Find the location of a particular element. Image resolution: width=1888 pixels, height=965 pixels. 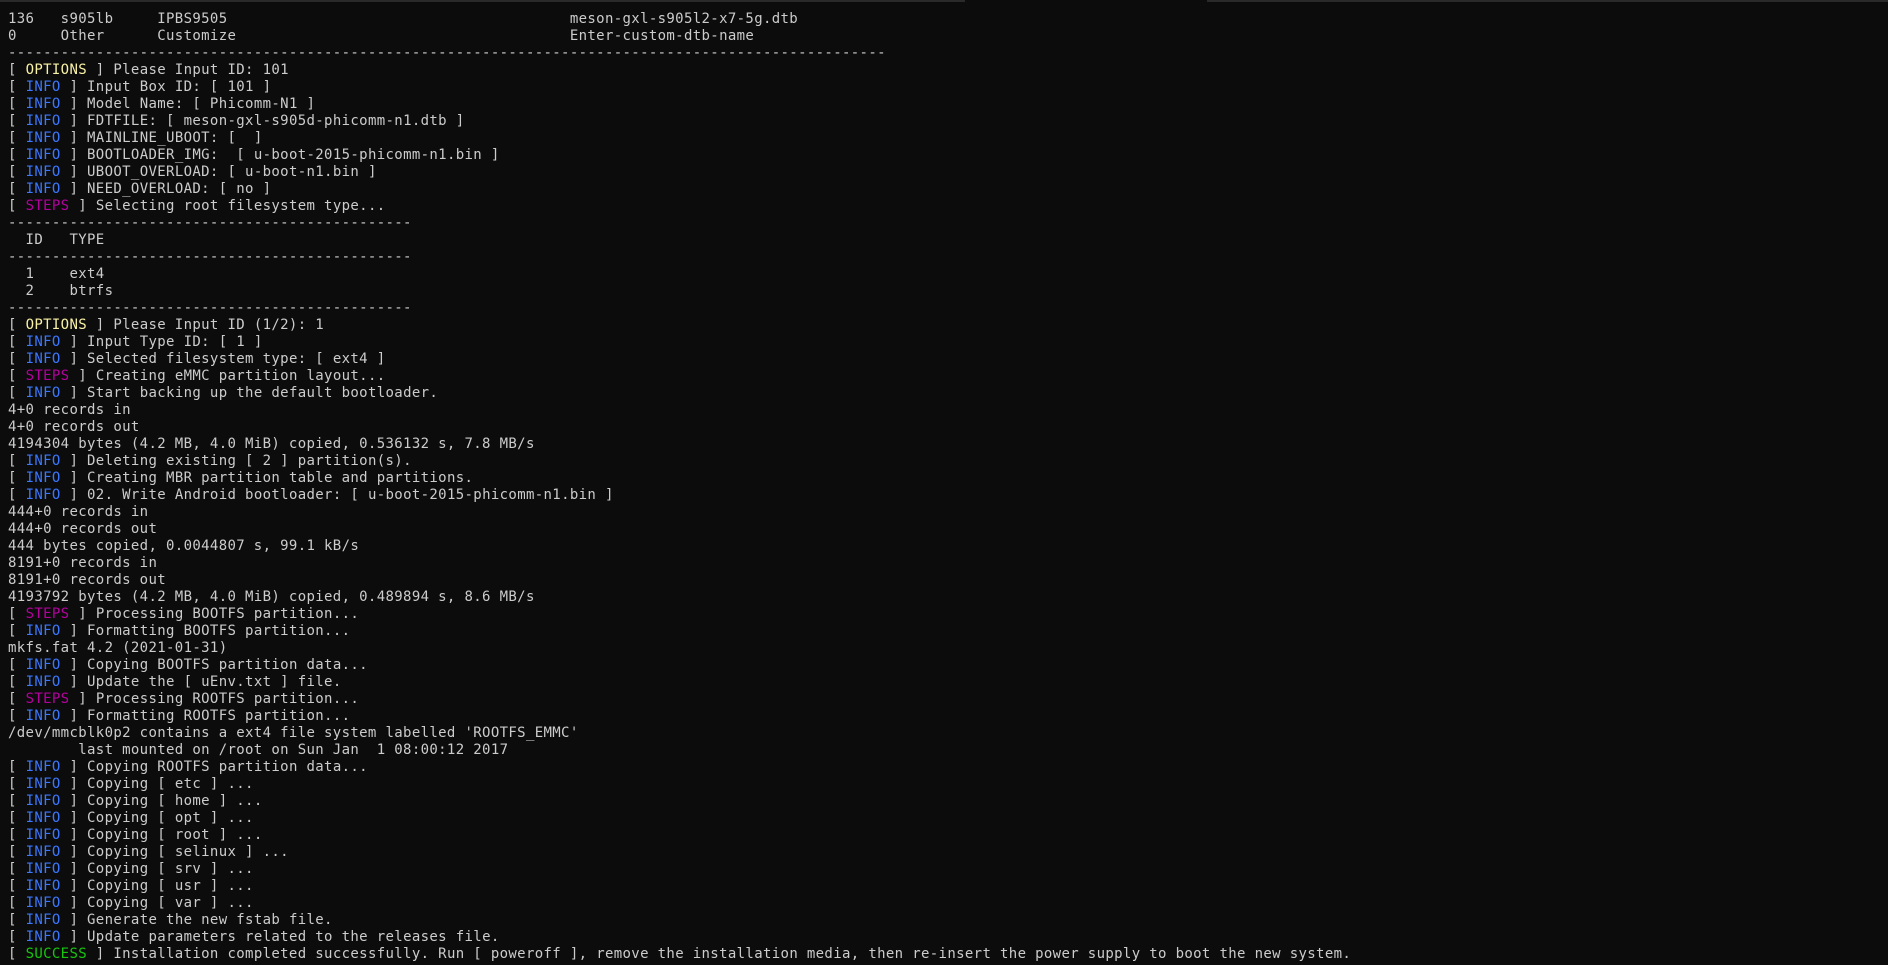

terminal-line: [ OPTIONS ] Please Input ID: 101 is located at coordinates (679, 70).